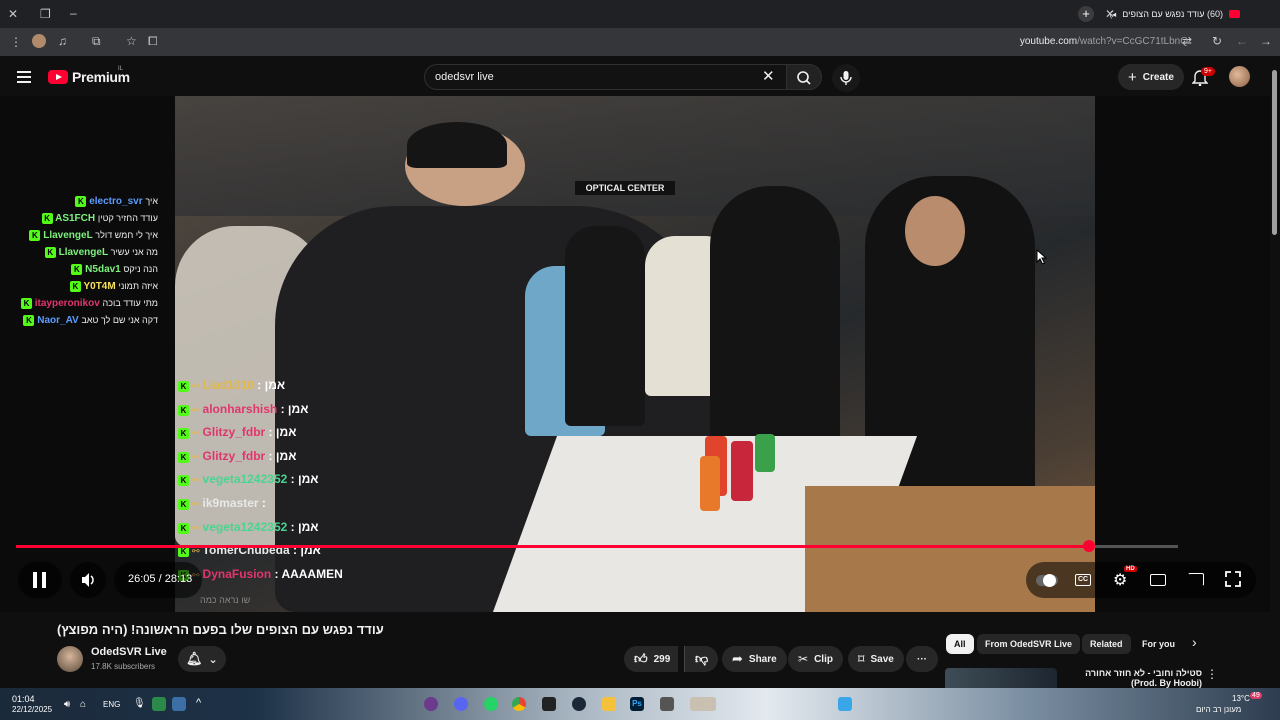 The height and width of the screenshot is (720, 1280). I want to click on chip-from-channel: From OdedSVR Live, so click(1029, 644).